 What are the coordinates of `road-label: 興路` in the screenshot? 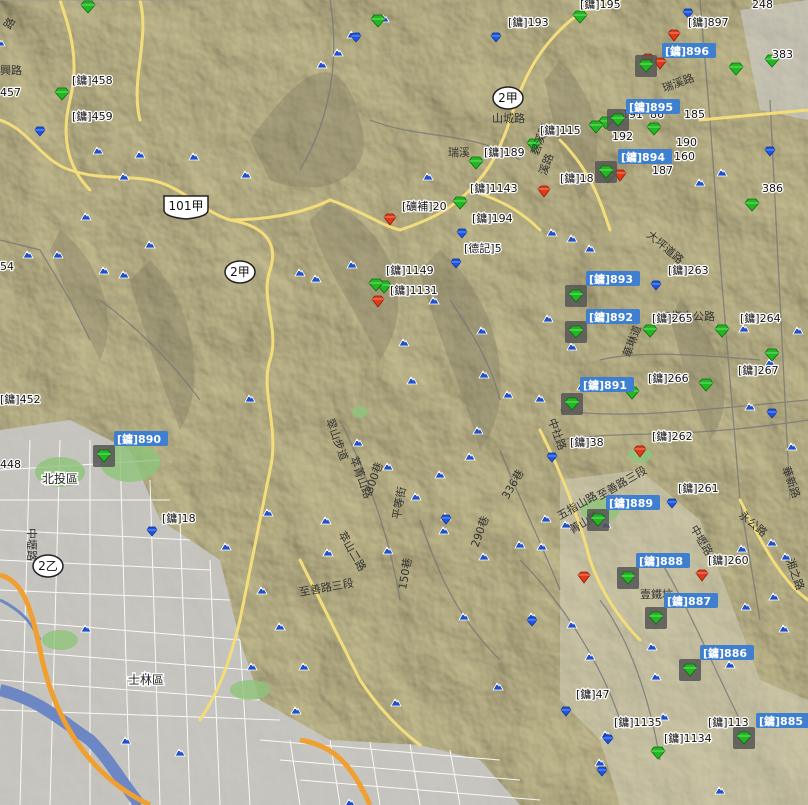 It's located at (11, 70).